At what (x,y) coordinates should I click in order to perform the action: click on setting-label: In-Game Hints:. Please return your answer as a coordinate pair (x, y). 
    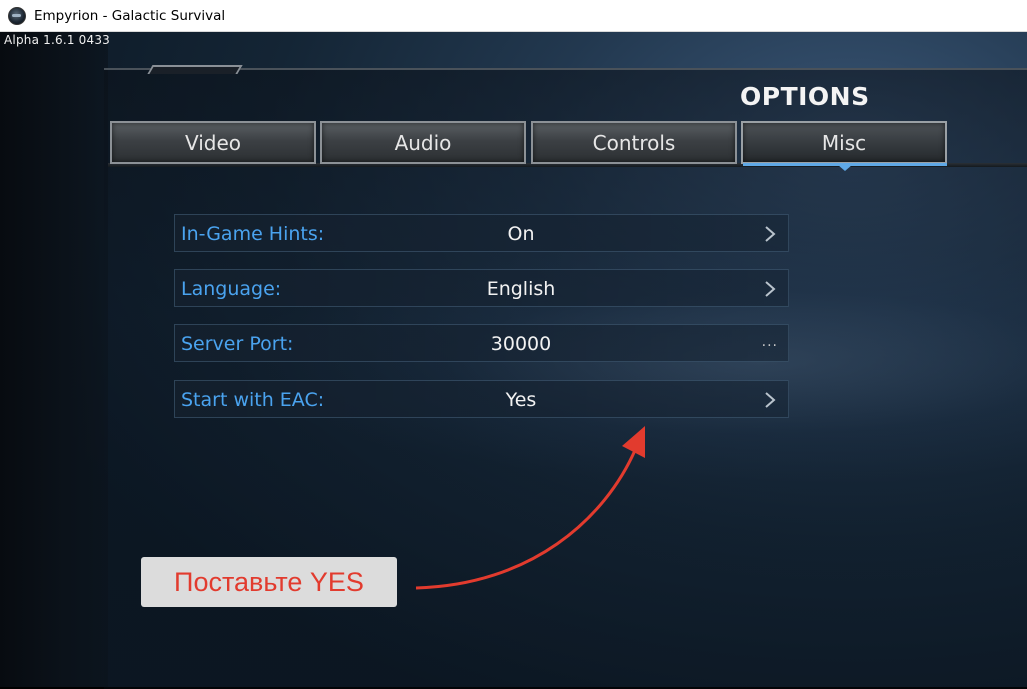
    Looking at the image, I should click on (253, 234).